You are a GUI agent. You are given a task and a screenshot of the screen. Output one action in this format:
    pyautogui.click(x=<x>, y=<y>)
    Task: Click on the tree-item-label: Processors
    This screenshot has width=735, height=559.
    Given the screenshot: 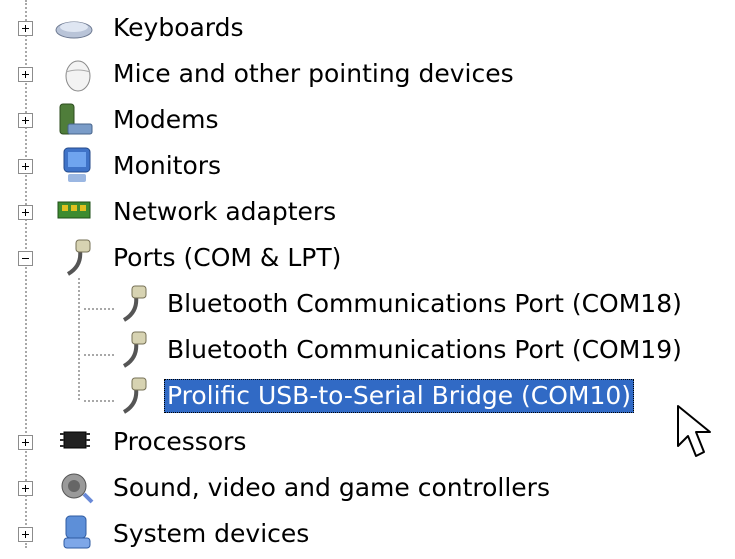 What is the action you would take?
    pyautogui.click(x=179, y=442)
    